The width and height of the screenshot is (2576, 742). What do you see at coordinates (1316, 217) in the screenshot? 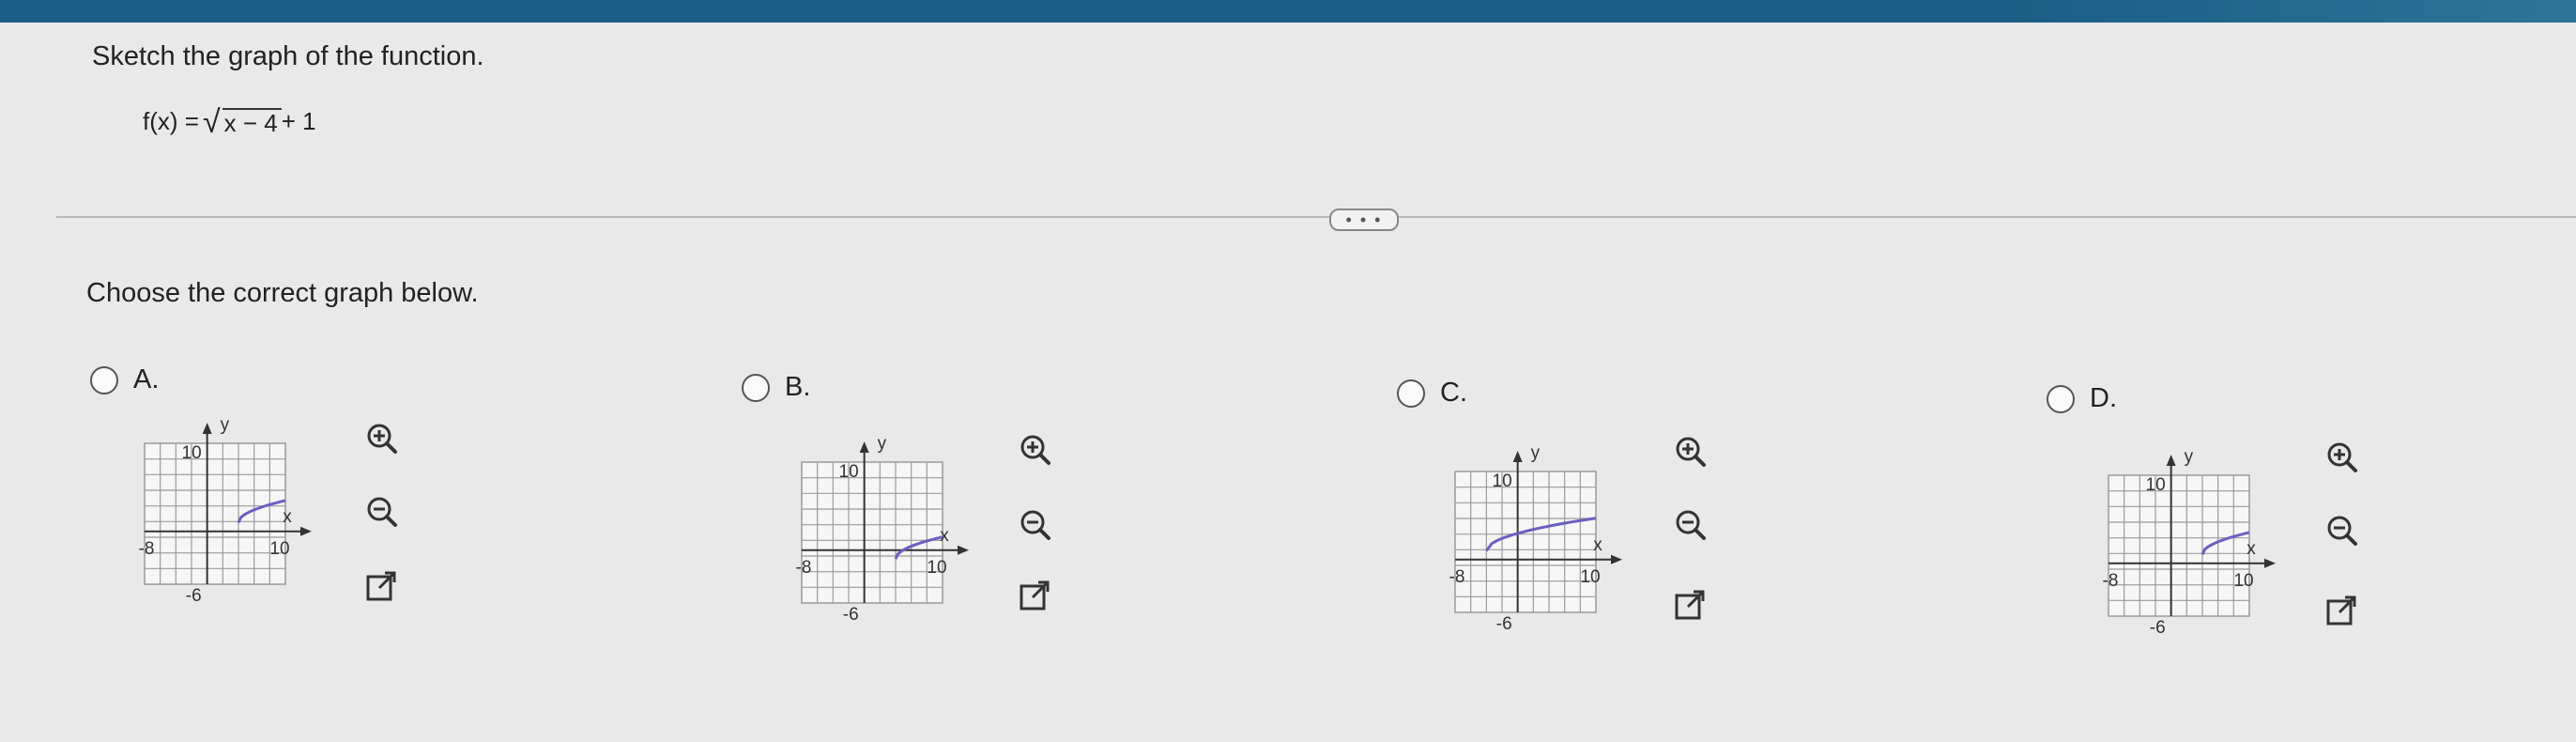
I see `section-divider` at bounding box center [1316, 217].